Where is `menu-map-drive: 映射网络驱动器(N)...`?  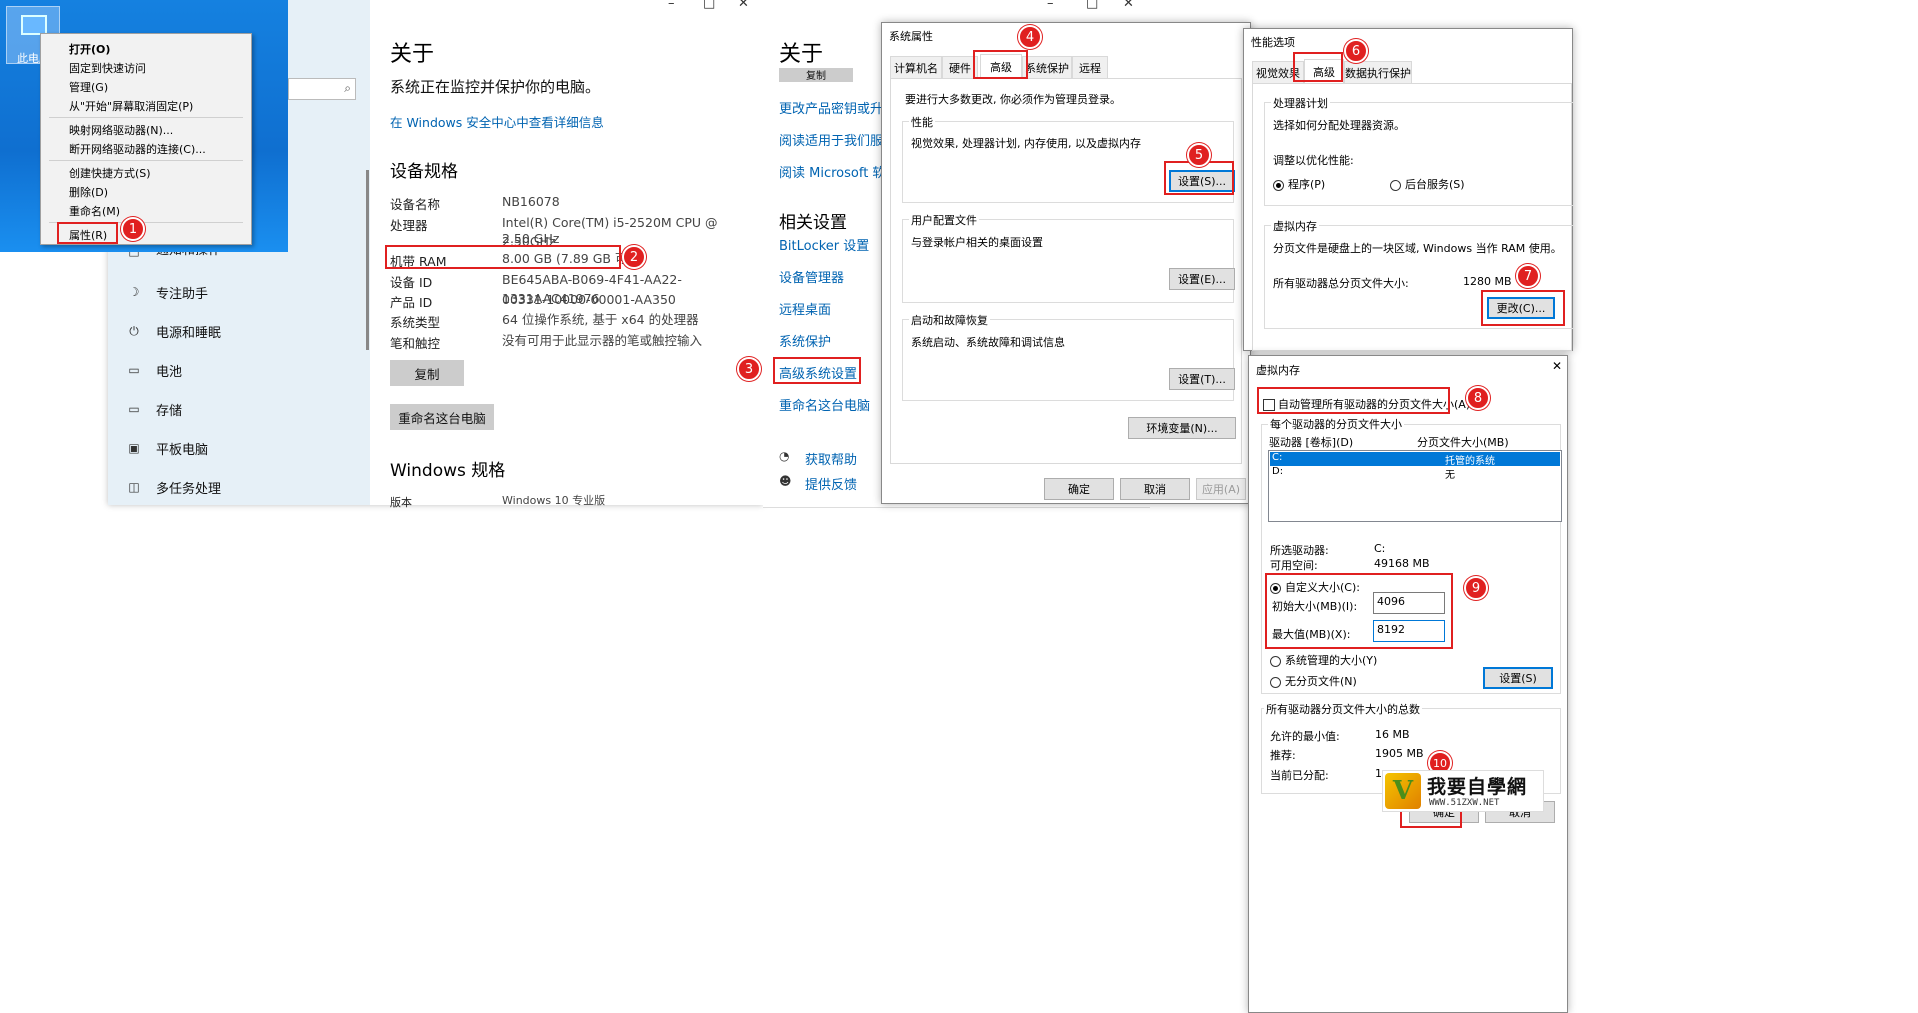 menu-map-drive: 映射网络驱动器(N)... is located at coordinates (121, 130).